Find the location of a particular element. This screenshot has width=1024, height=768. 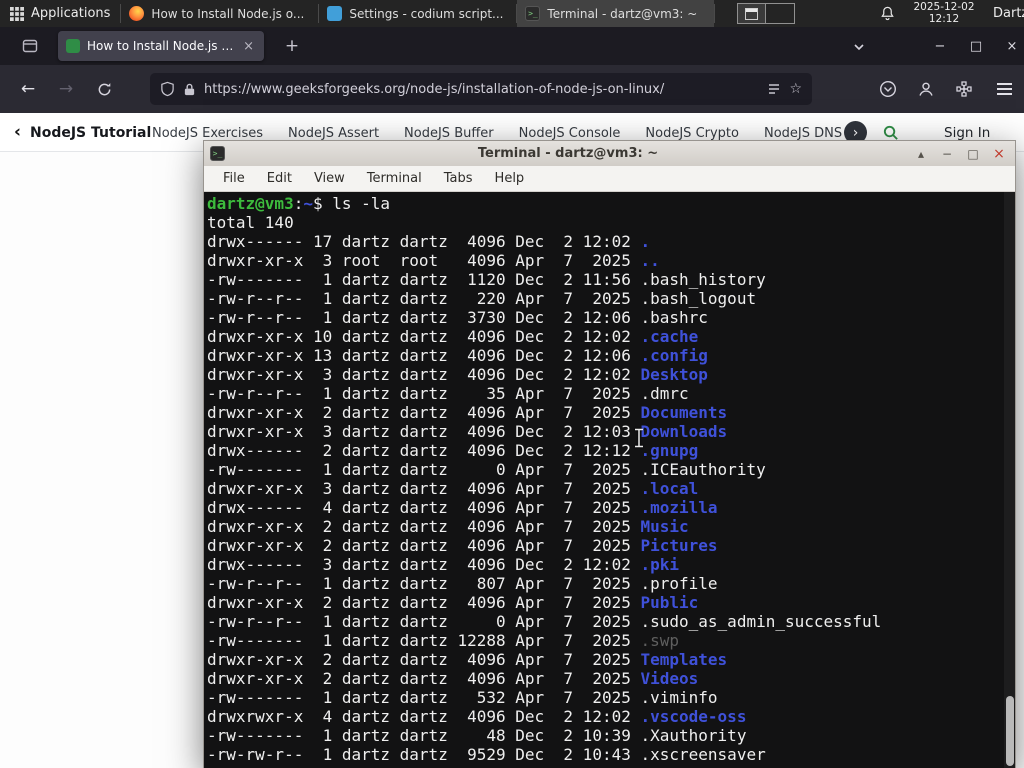

nav-current-tutorial: NodeJS Tutorial is located at coordinates (90, 133).